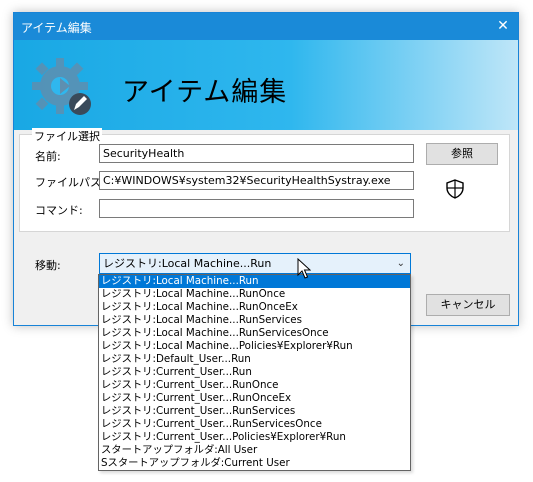  What do you see at coordinates (70, 182) in the screenshot?
I see `path-label: ファイルパス:` at bounding box center [70, 182].